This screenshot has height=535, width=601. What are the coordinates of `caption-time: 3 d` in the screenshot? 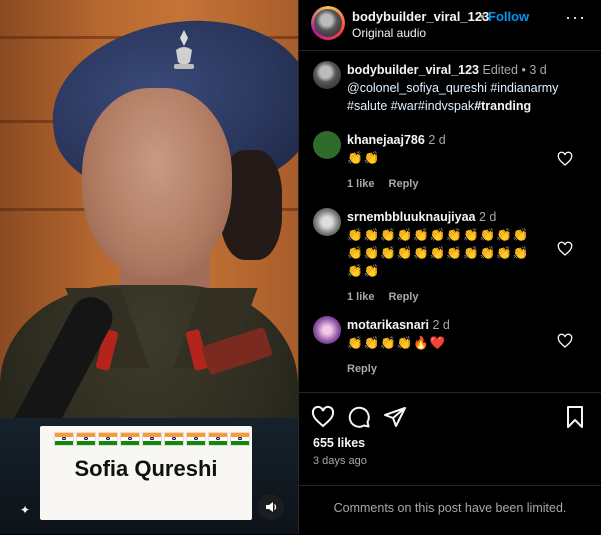 It's located at (538, 70).